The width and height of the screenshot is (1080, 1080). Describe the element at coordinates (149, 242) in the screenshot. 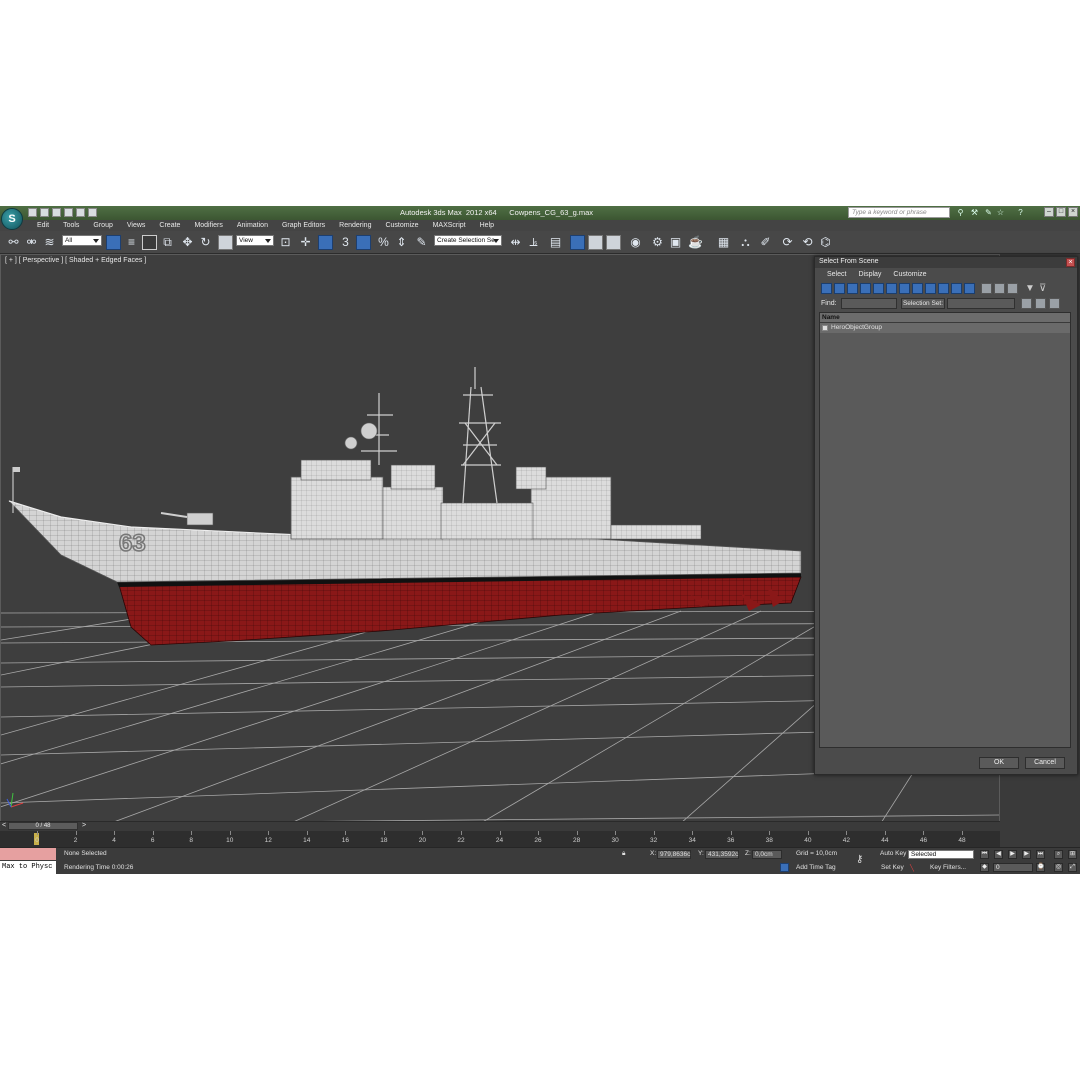

I see `rectangular-selection-icon` at that location.